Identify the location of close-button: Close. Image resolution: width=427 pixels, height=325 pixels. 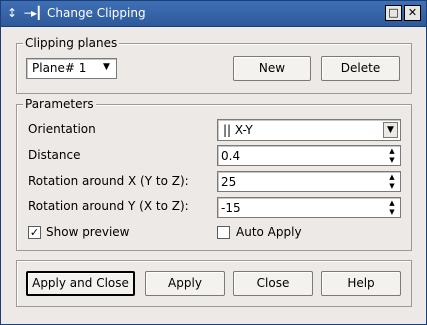
(273, 283).